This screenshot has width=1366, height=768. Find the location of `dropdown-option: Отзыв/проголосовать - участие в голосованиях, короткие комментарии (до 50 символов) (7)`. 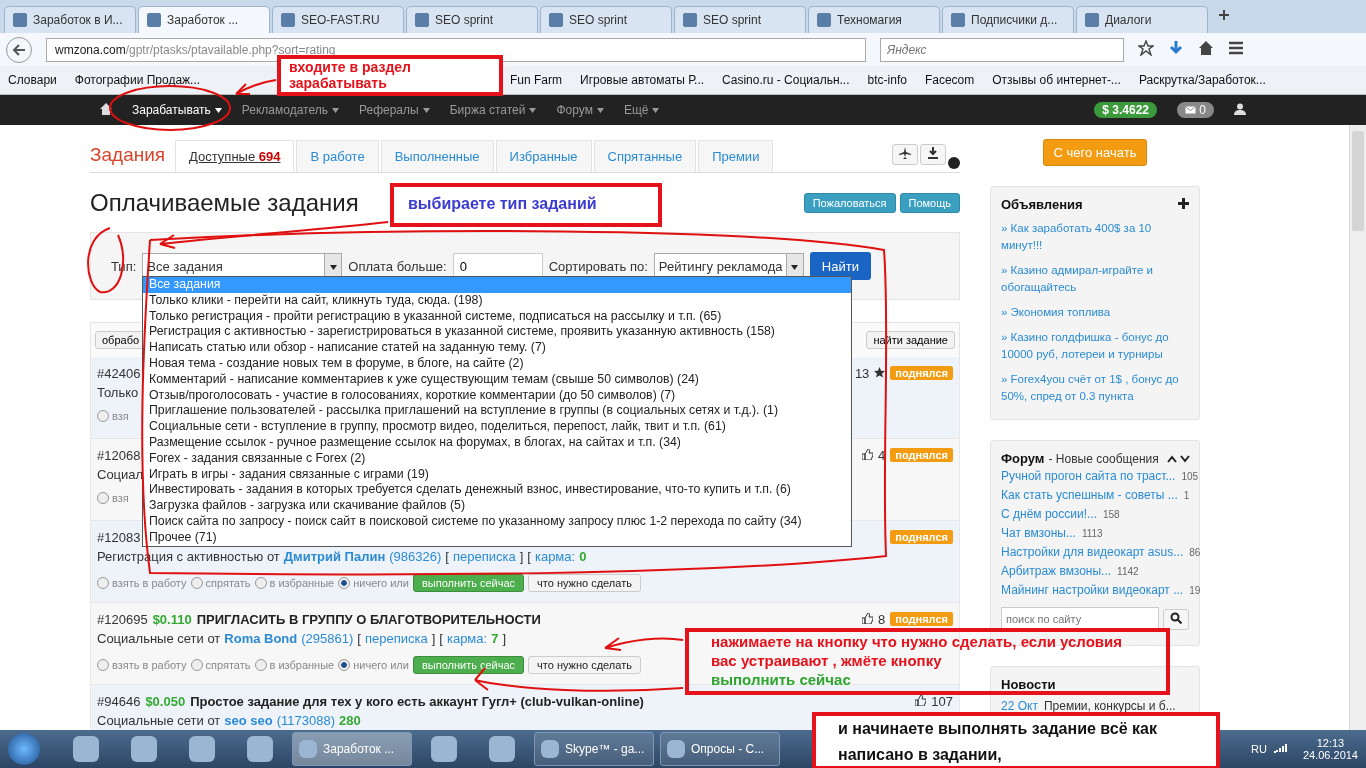

dropdown-option: Отзыв/проголосовать - участие в голосованиях, короткие комментарии (до 50 символов) (7) is located at coordinates (497, 395).